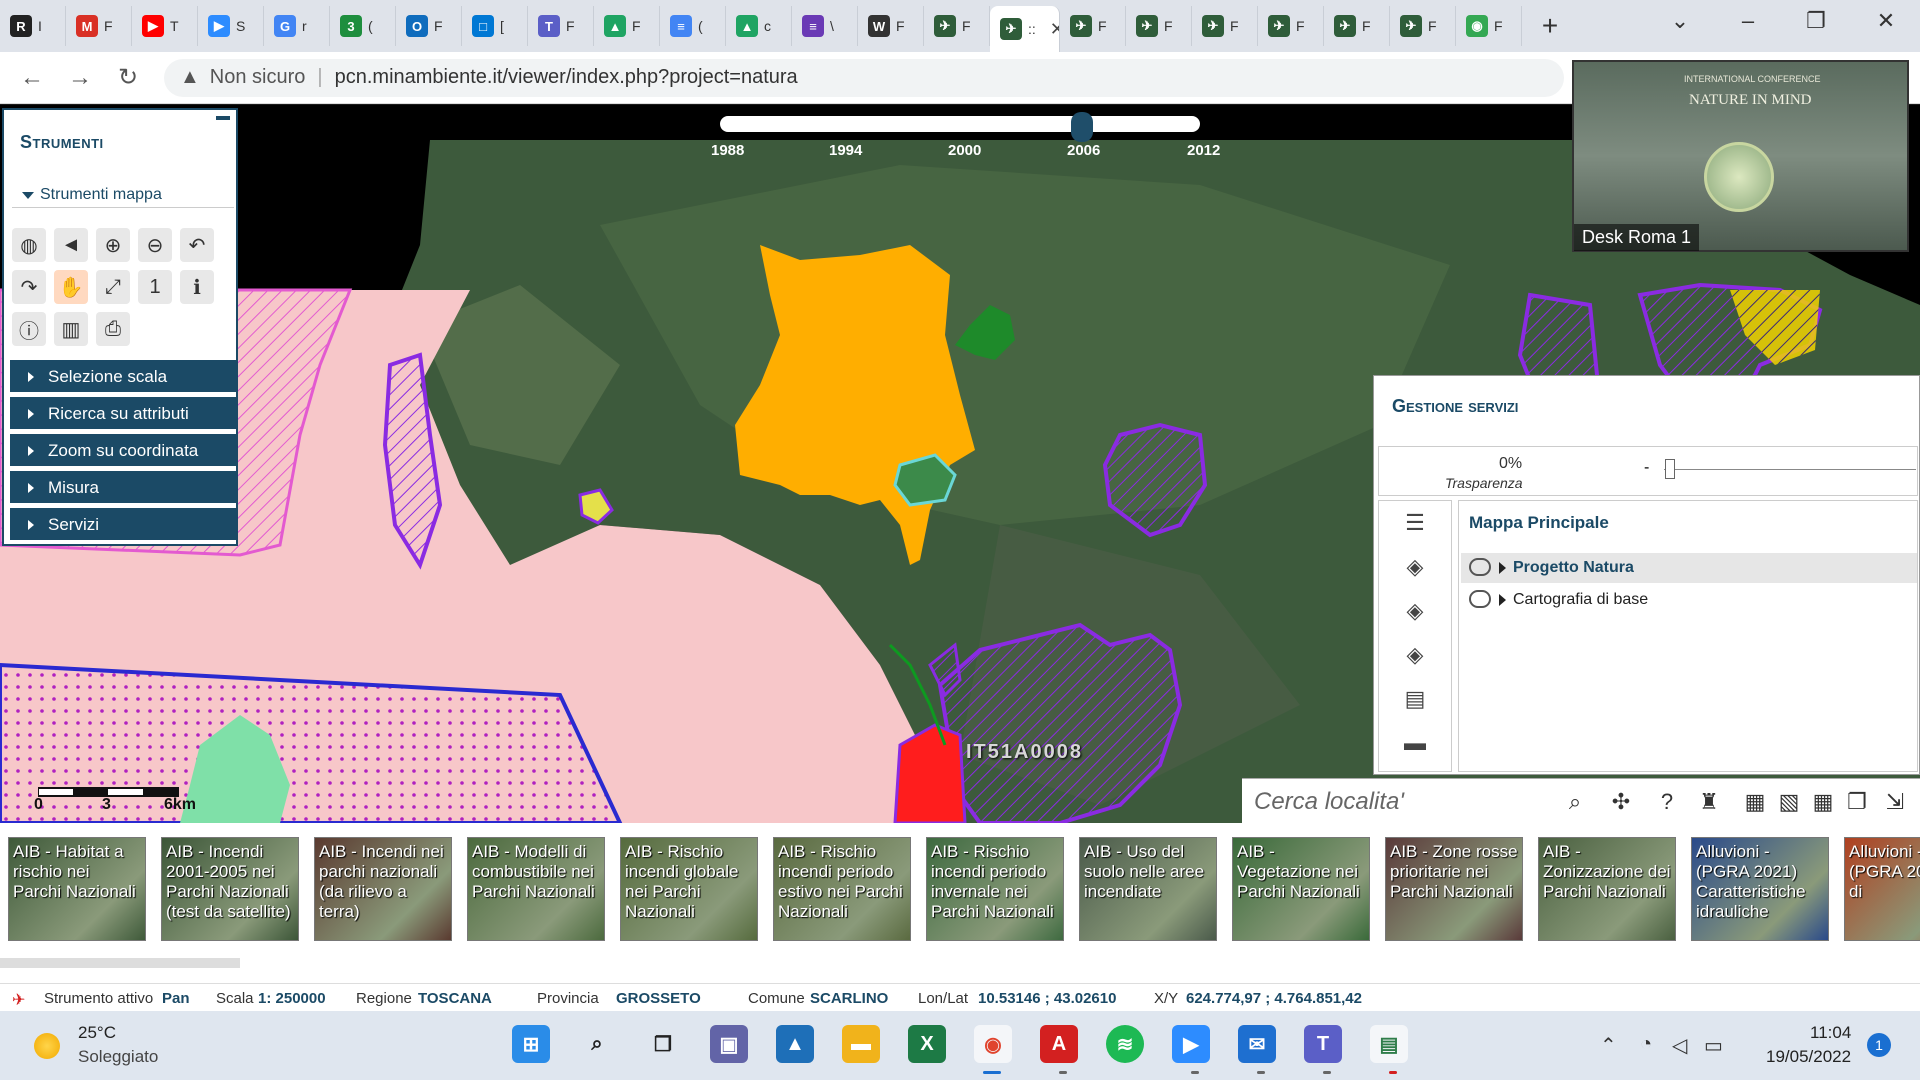  I want to click on windows-start-icon: ⊞, so click(531, 1044).